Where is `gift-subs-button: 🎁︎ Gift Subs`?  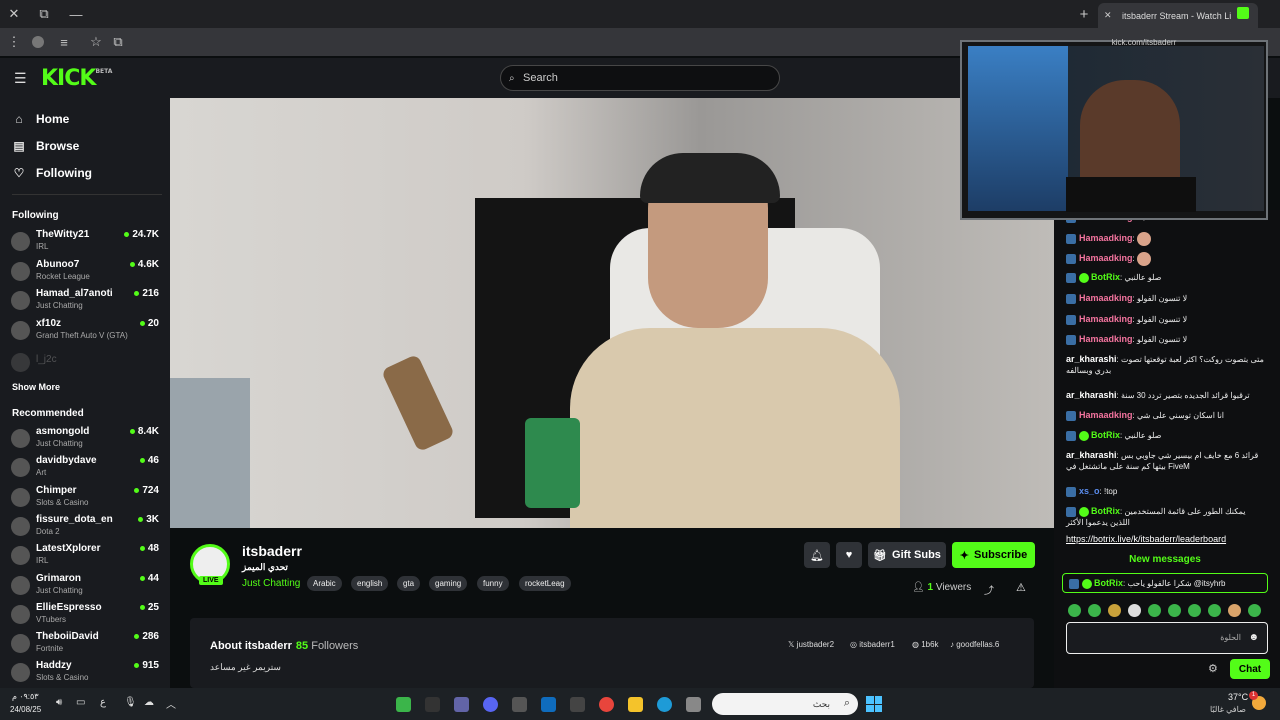
gift-subs-button: 🎁︎ Gift Subs is located at coordinates (907, 555).